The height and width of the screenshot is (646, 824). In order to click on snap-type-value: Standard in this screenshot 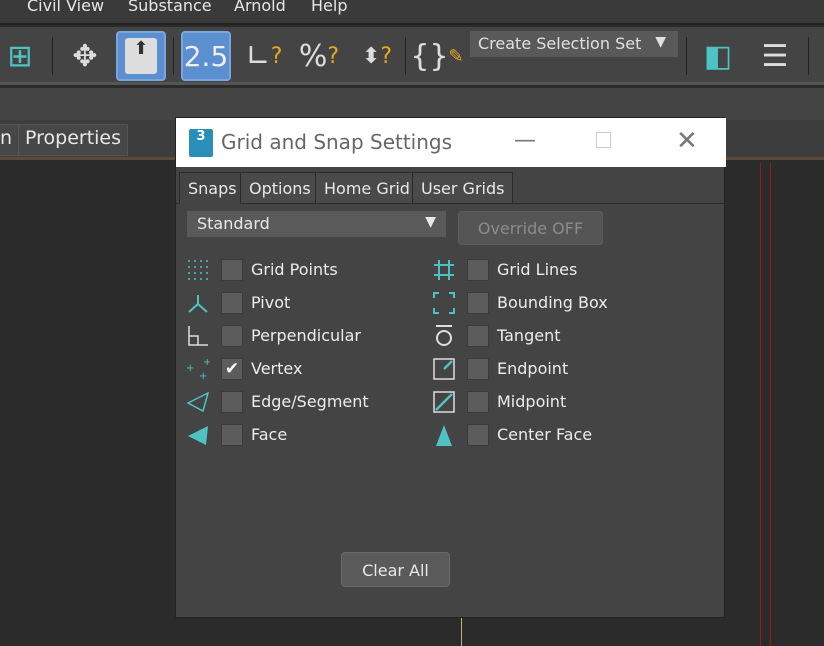, I will do `click(233, 223)`.